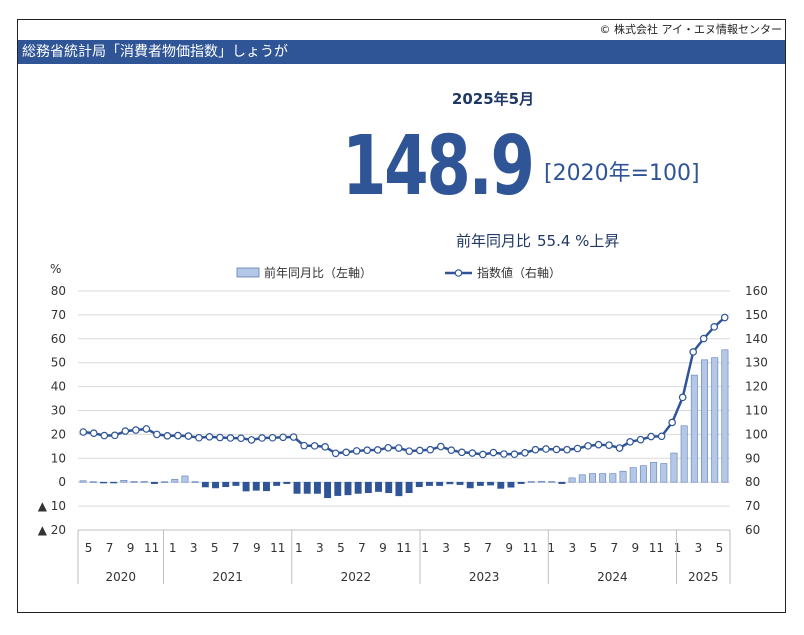 This screenshot has width=804, height=635. Describe the element at coordinates (756, 363) in the screenshot. I see `right-tick-label: 130` at that location.